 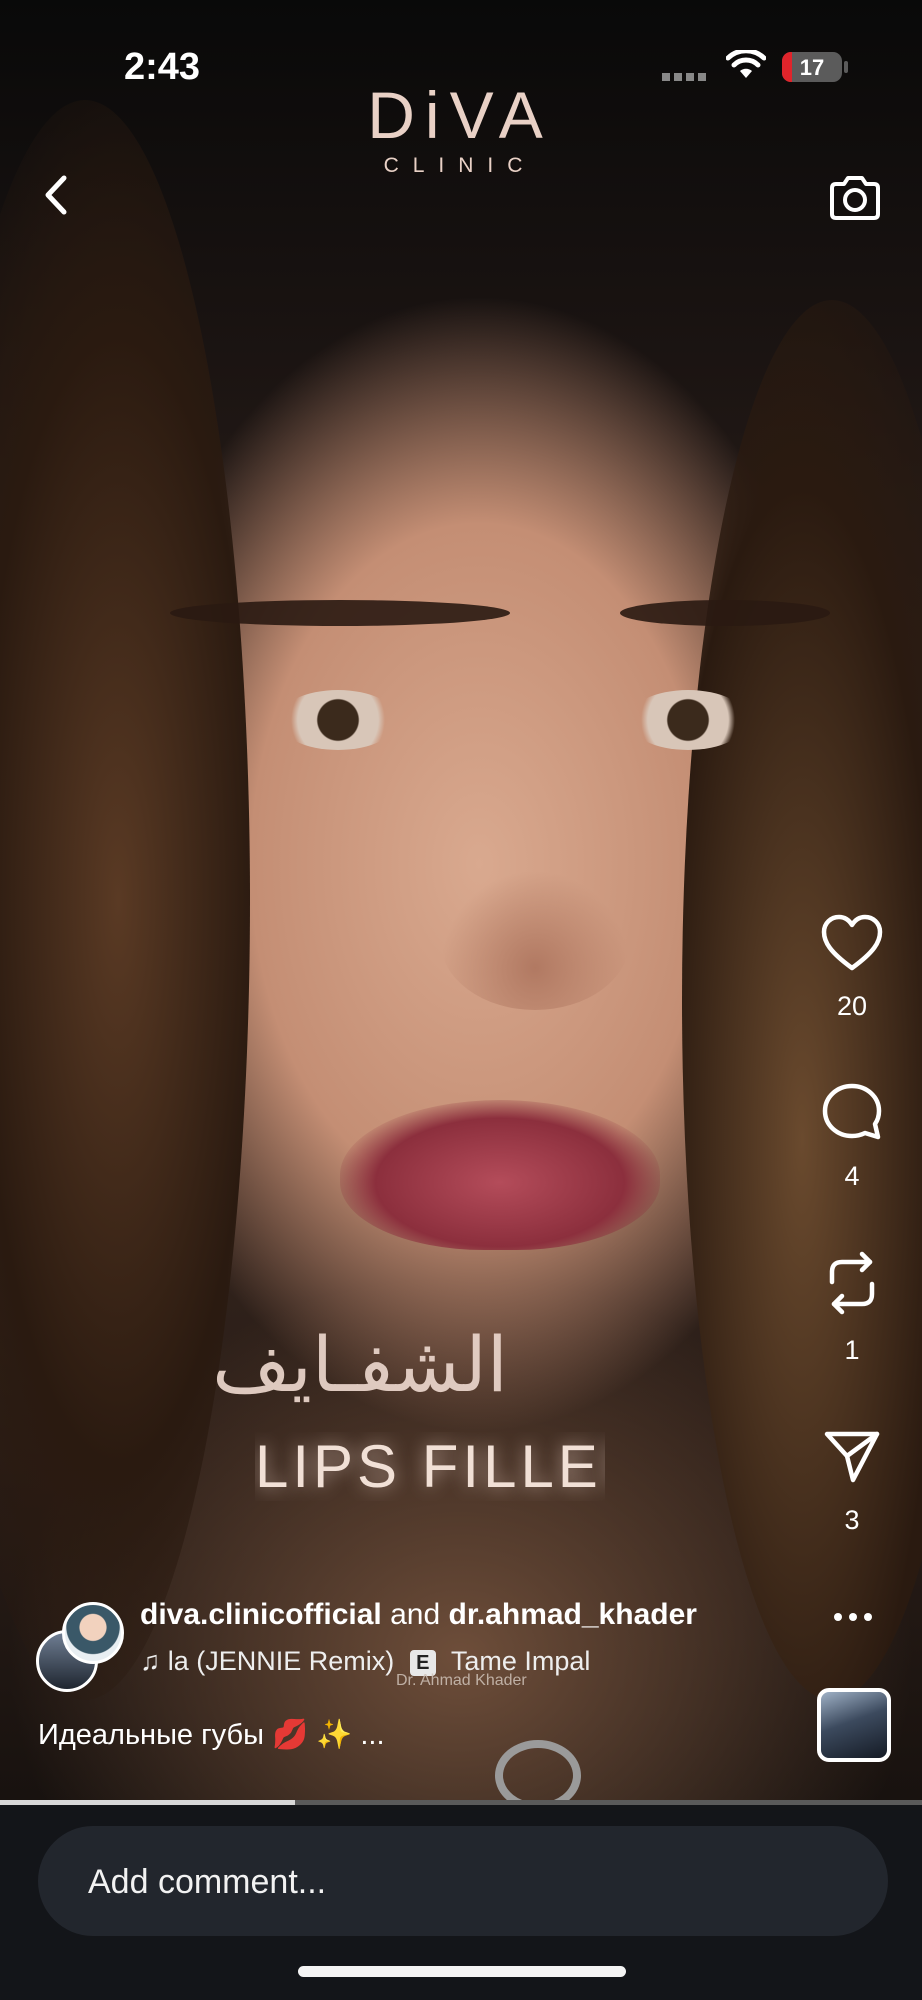 I want to click on cellular-signal-icon, so click(x=685, y=77).